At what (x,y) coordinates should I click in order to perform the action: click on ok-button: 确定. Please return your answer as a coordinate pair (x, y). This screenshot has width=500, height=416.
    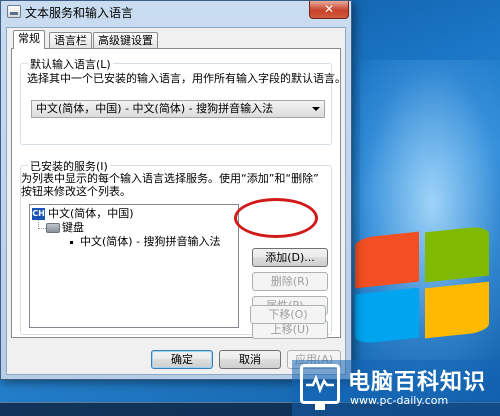
    Looking at the image, I should click on (182, 359).